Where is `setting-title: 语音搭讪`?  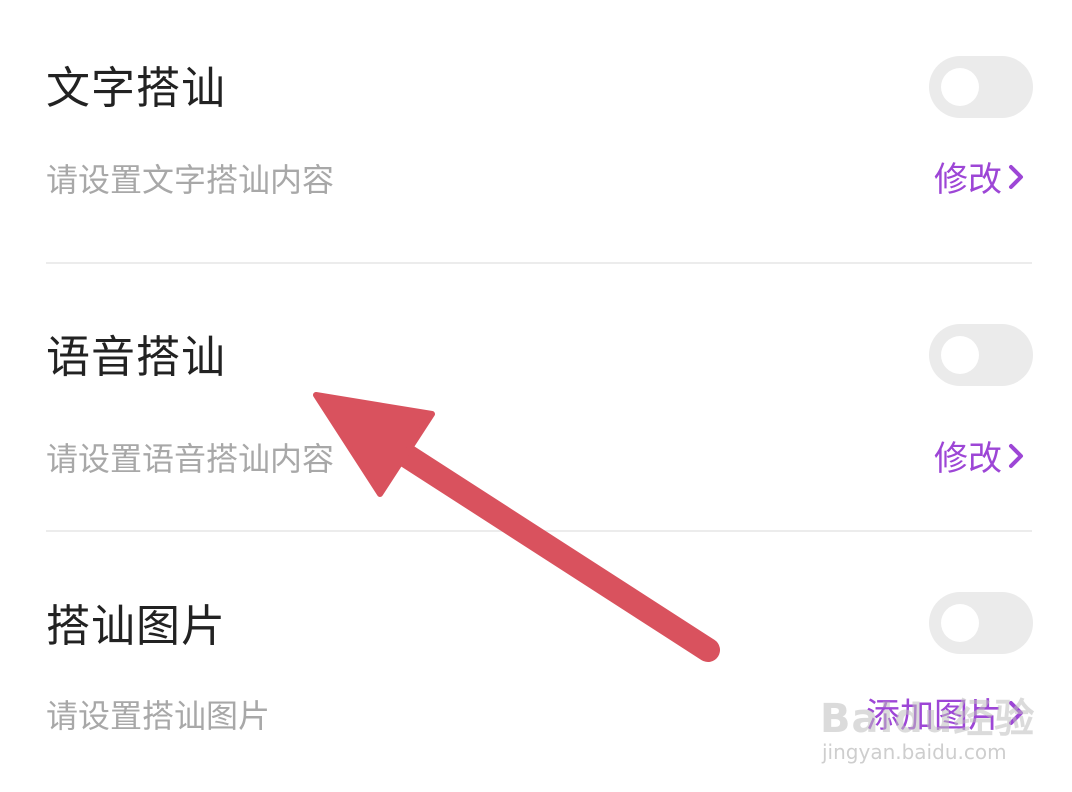
setting-title: 语音搭讪 is located at coordinates (136, 357).